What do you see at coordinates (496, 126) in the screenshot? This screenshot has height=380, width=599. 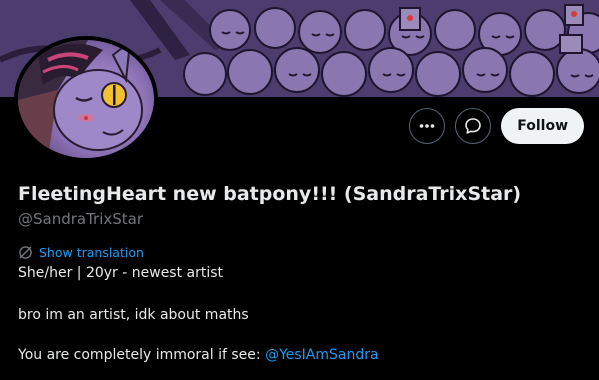 I see `profile-actions: Follow` at bounding box center [496, 126].